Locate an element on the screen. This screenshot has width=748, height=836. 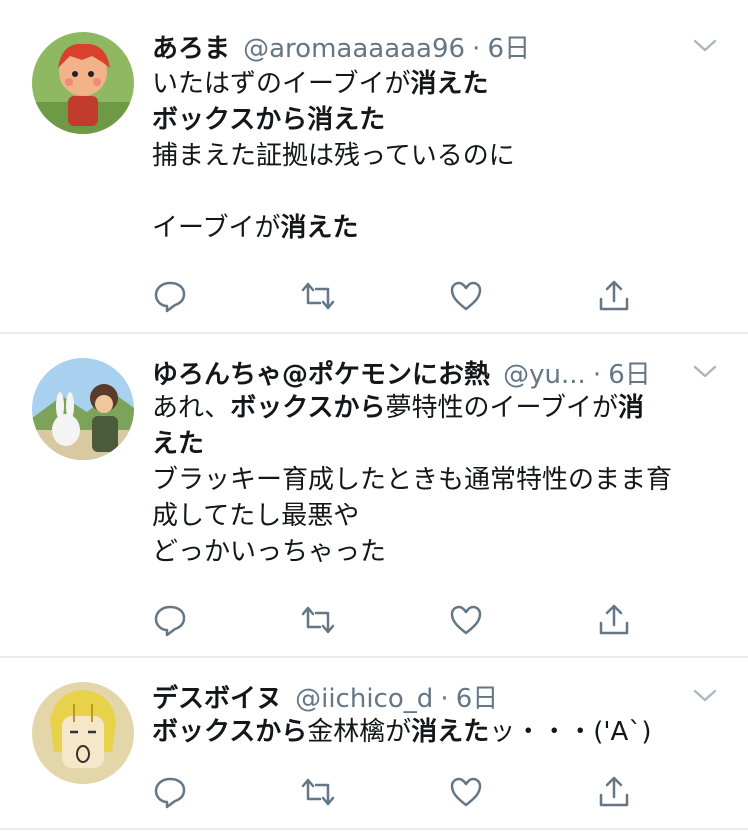
display-name: あろま is located at coordinates (191, 49).